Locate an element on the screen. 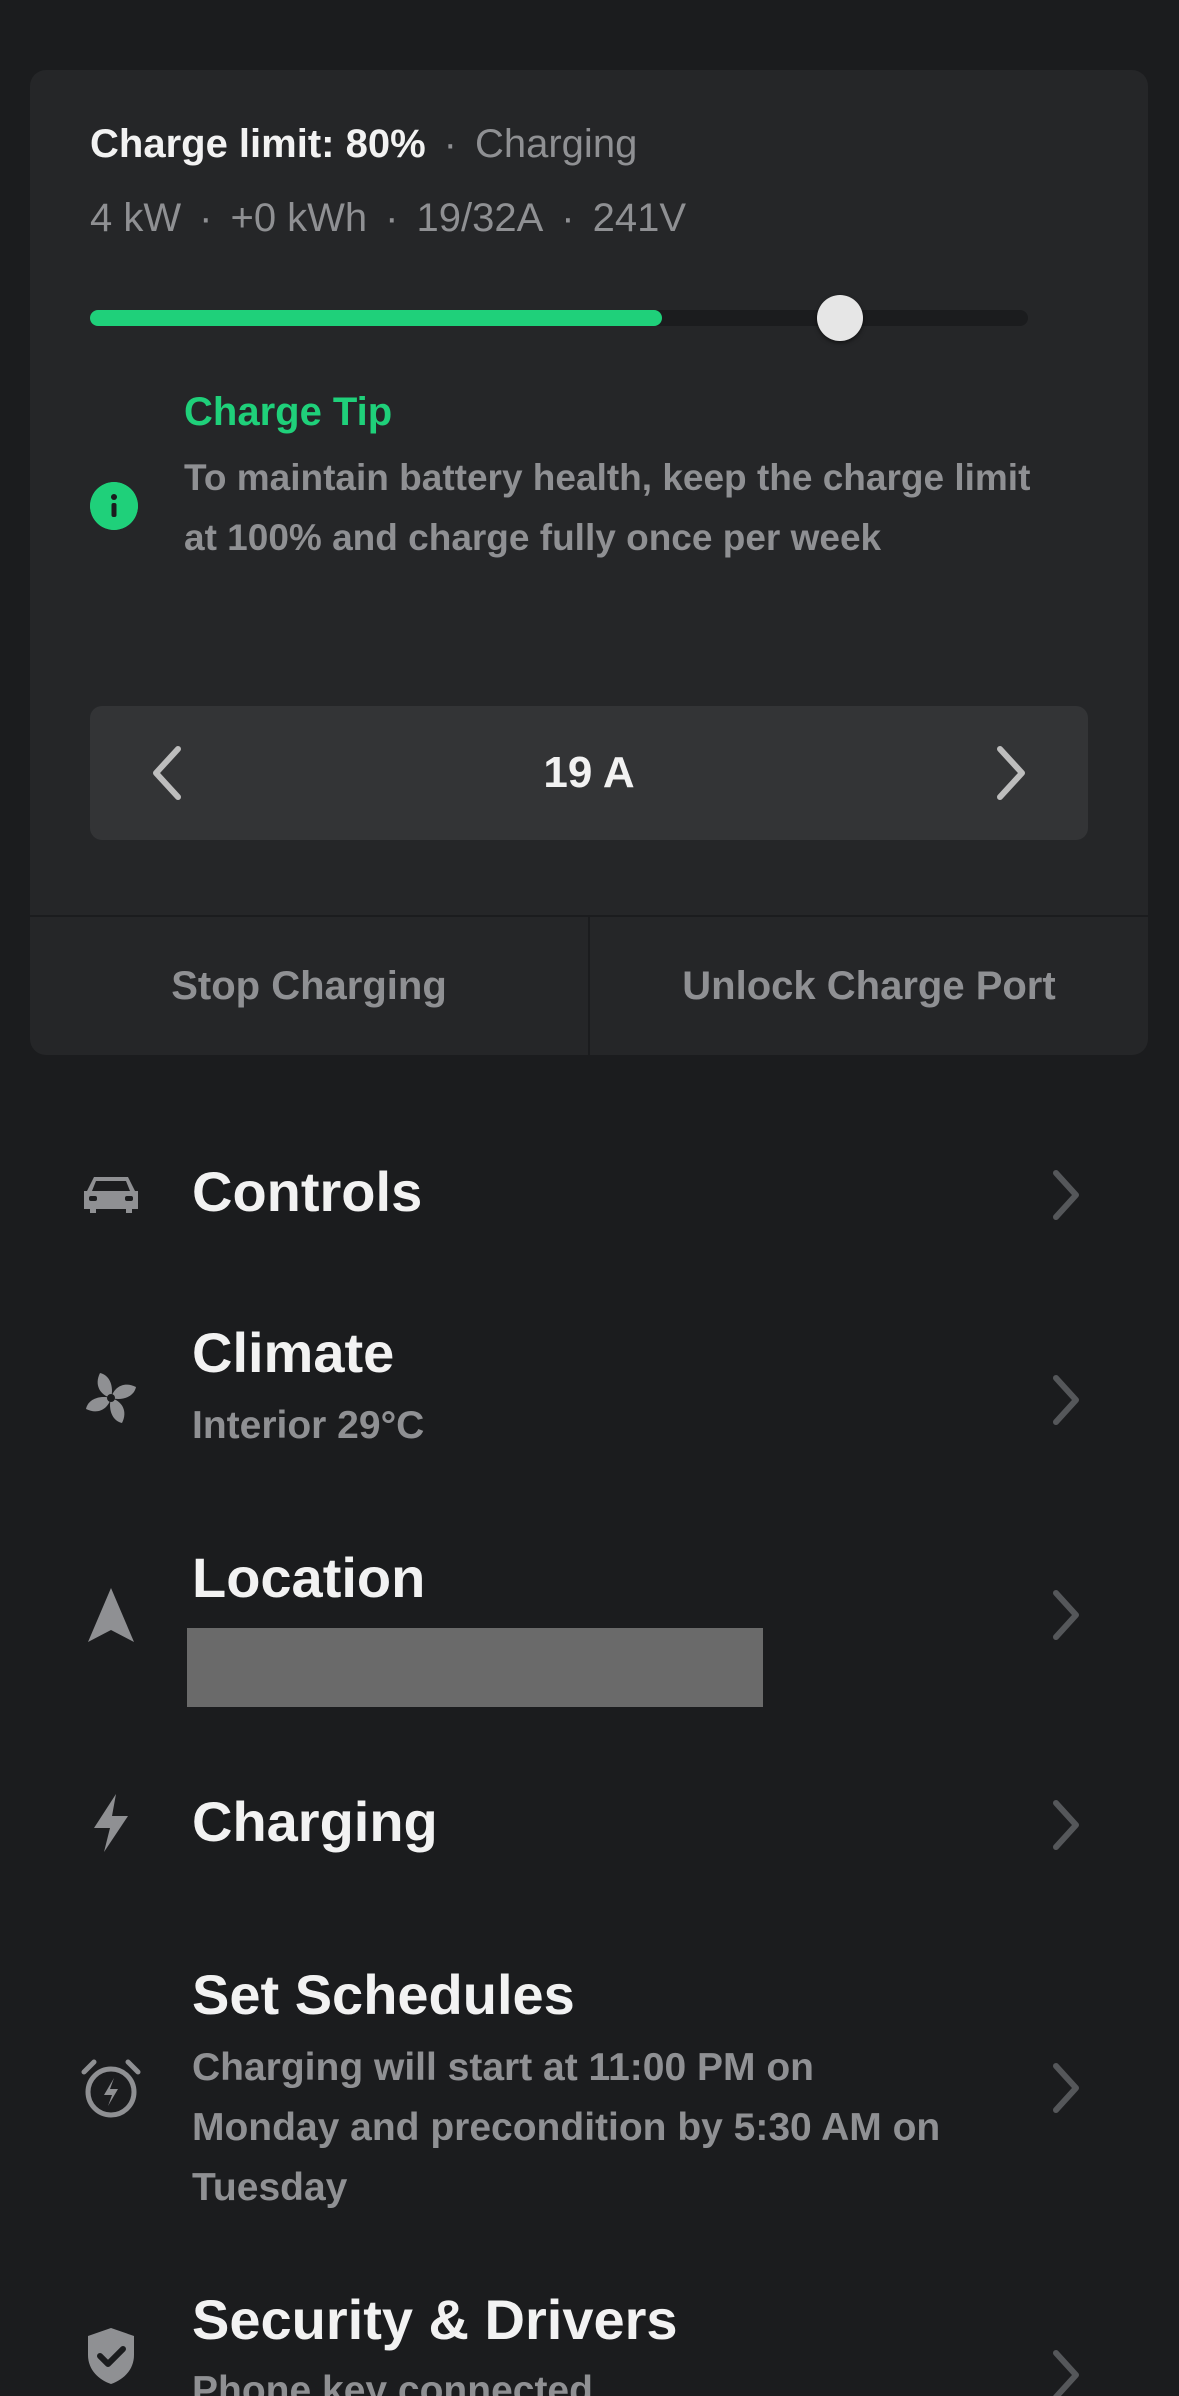 The width and height of the screenshot is (1179, 2396). charge-level-fill is located at coordinates (376, 318).